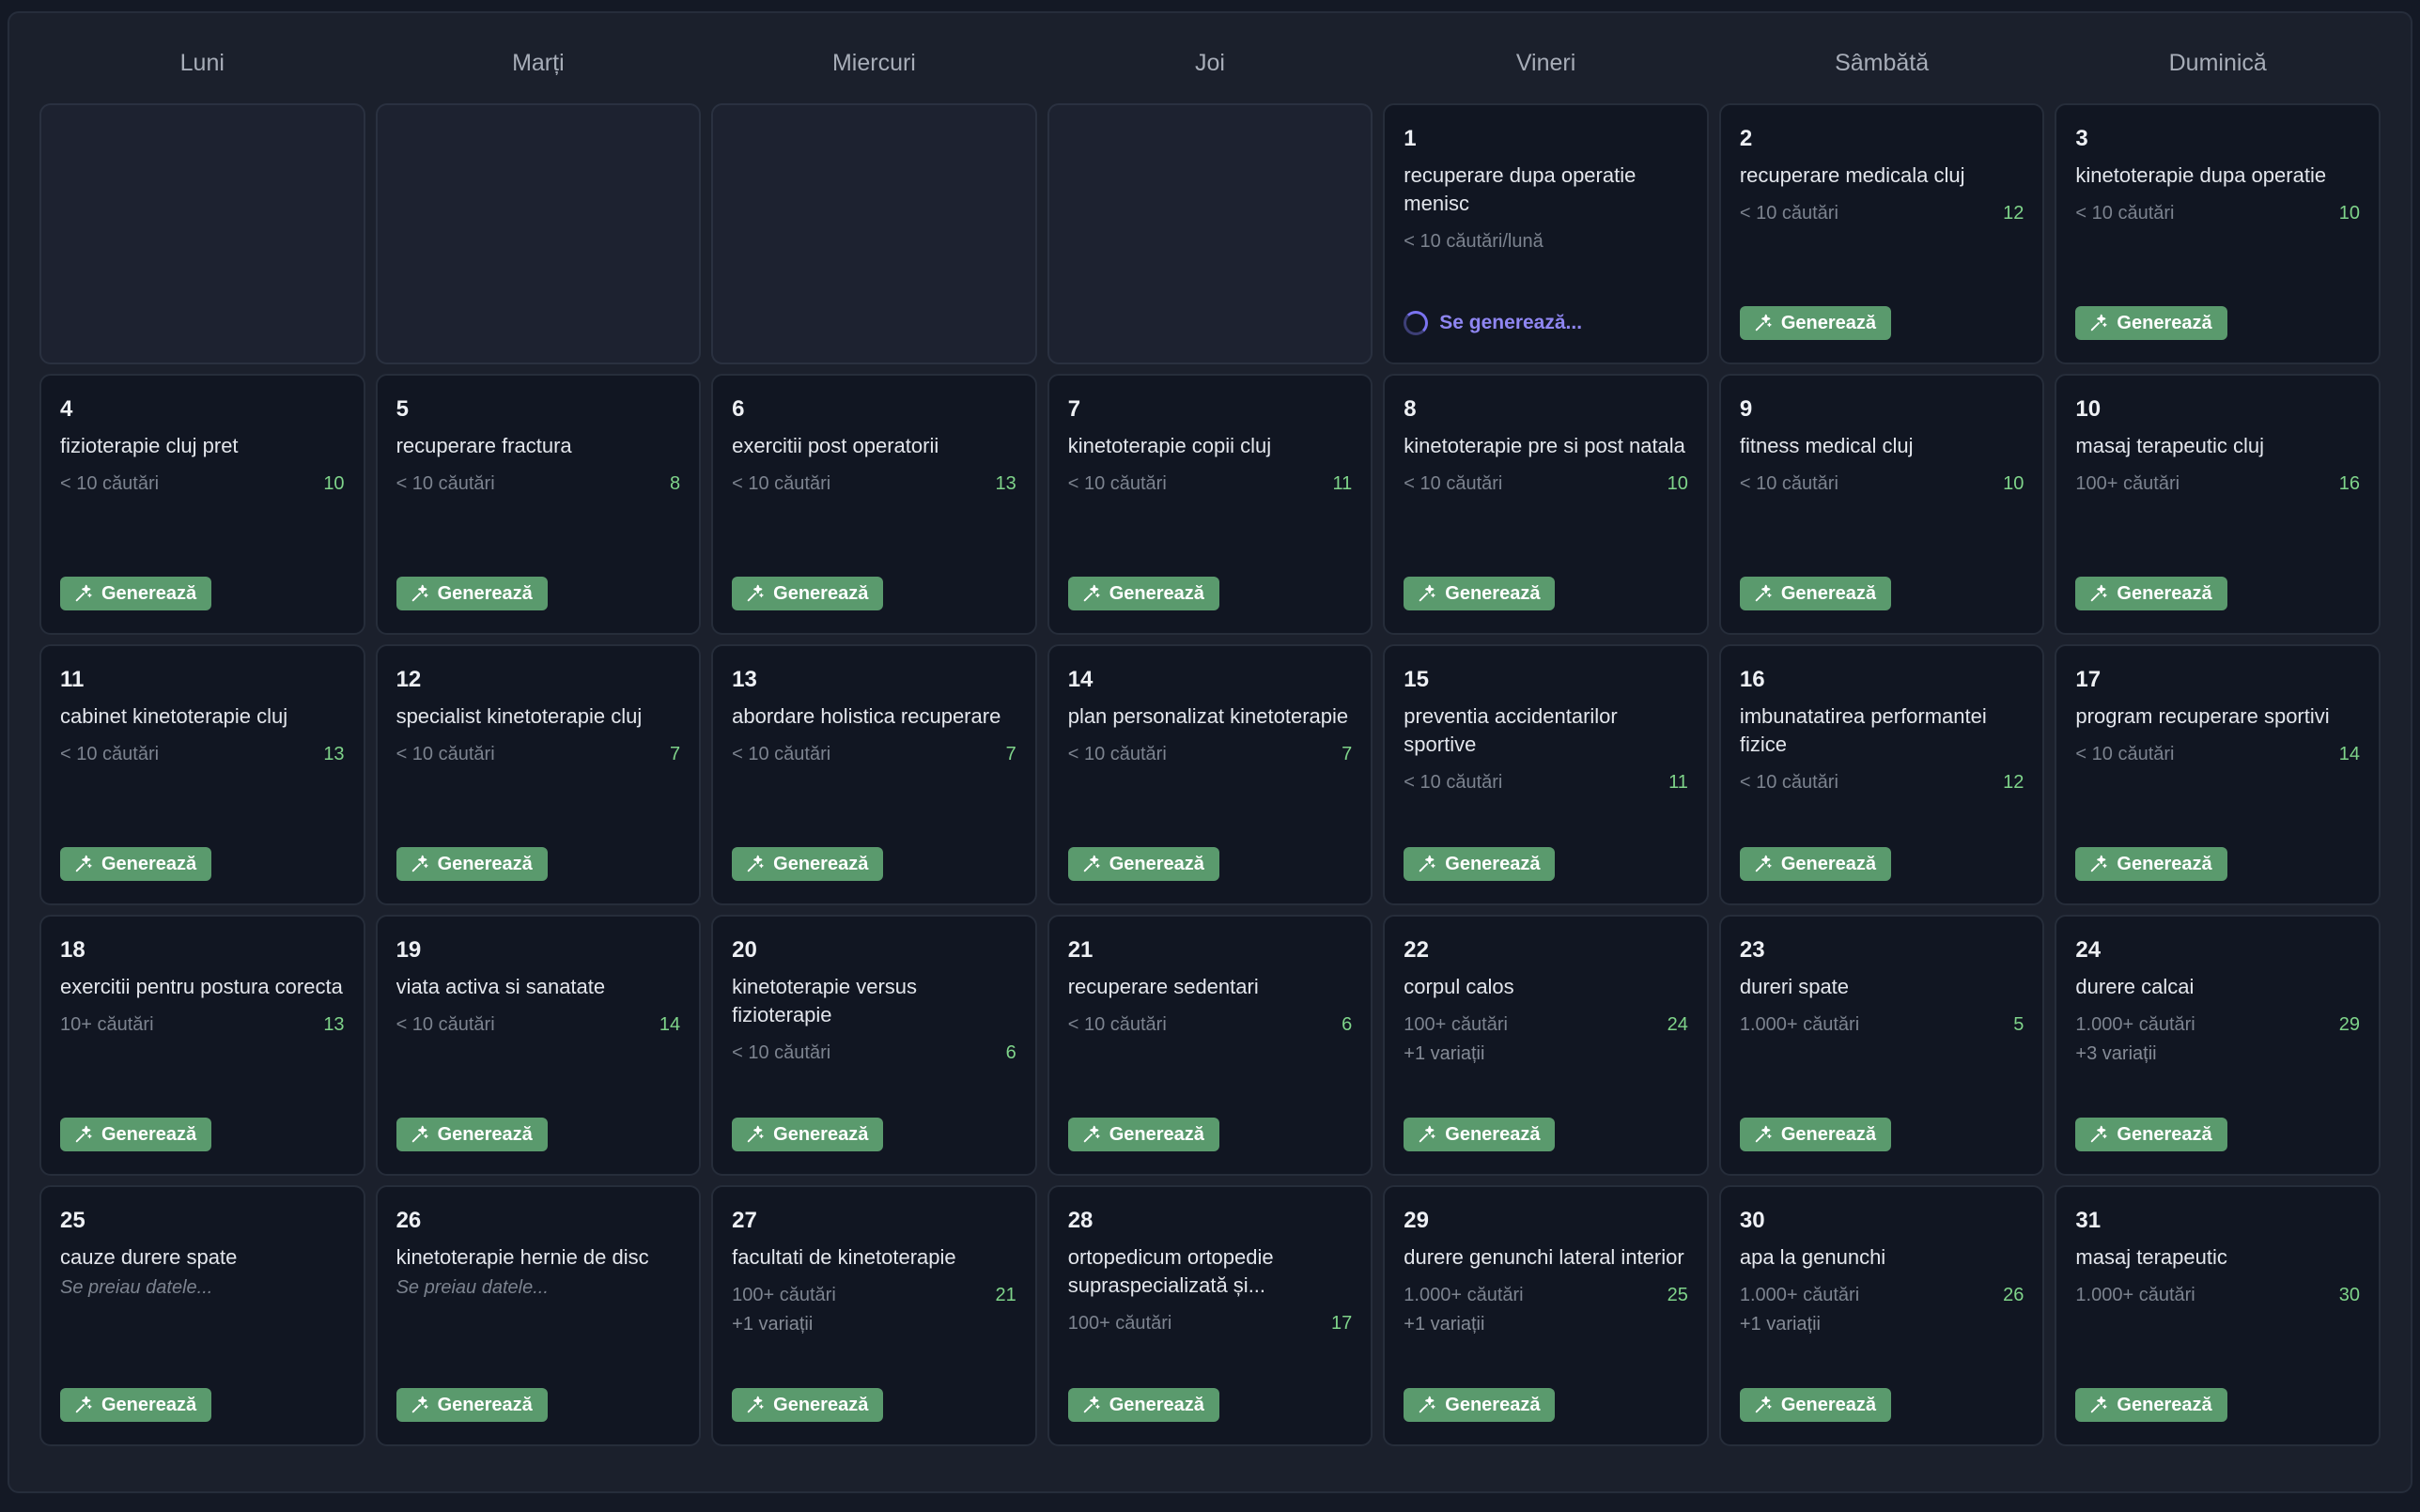  What do you see at coordinates (874, 1295) in the screenshot?
I see `keyword-meta: 100+ căutări 21` at bounding box center [874, 1295].